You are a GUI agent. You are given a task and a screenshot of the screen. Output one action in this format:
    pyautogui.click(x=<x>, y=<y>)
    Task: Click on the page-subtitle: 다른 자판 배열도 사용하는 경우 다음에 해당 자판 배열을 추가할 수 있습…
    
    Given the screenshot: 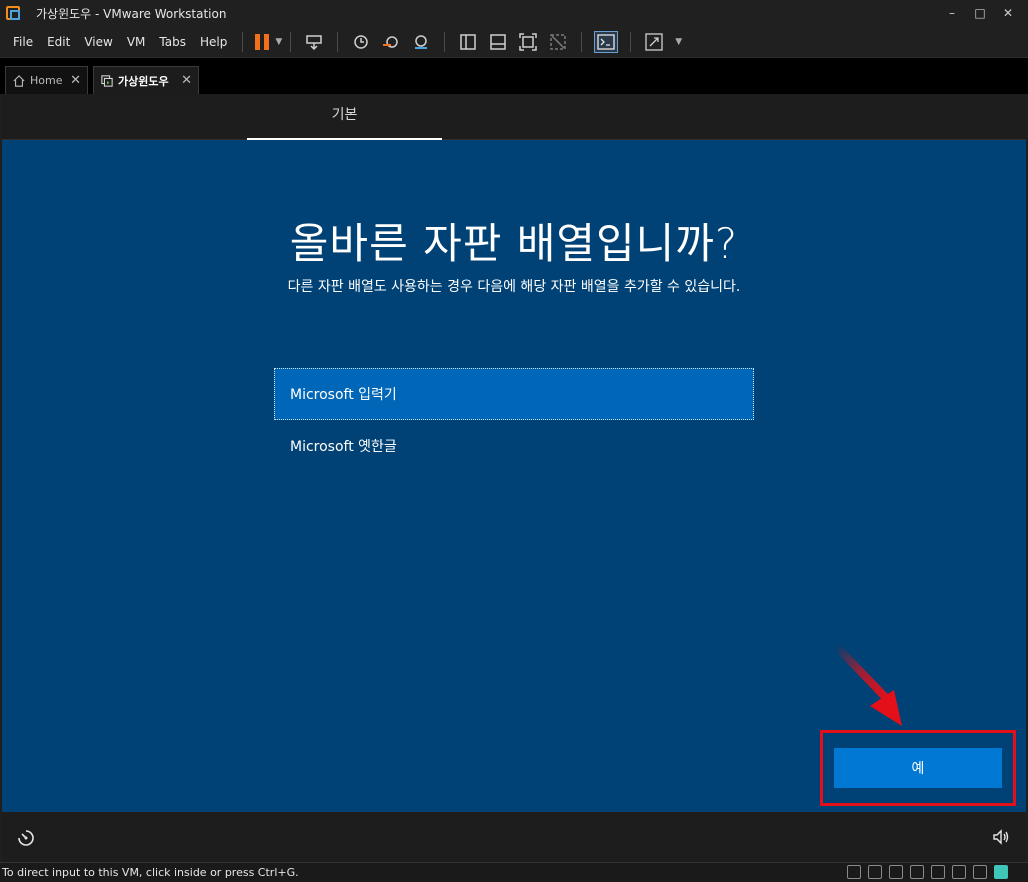 What is the action you would take?
    pyautogui.click(x=514, y=287)
    